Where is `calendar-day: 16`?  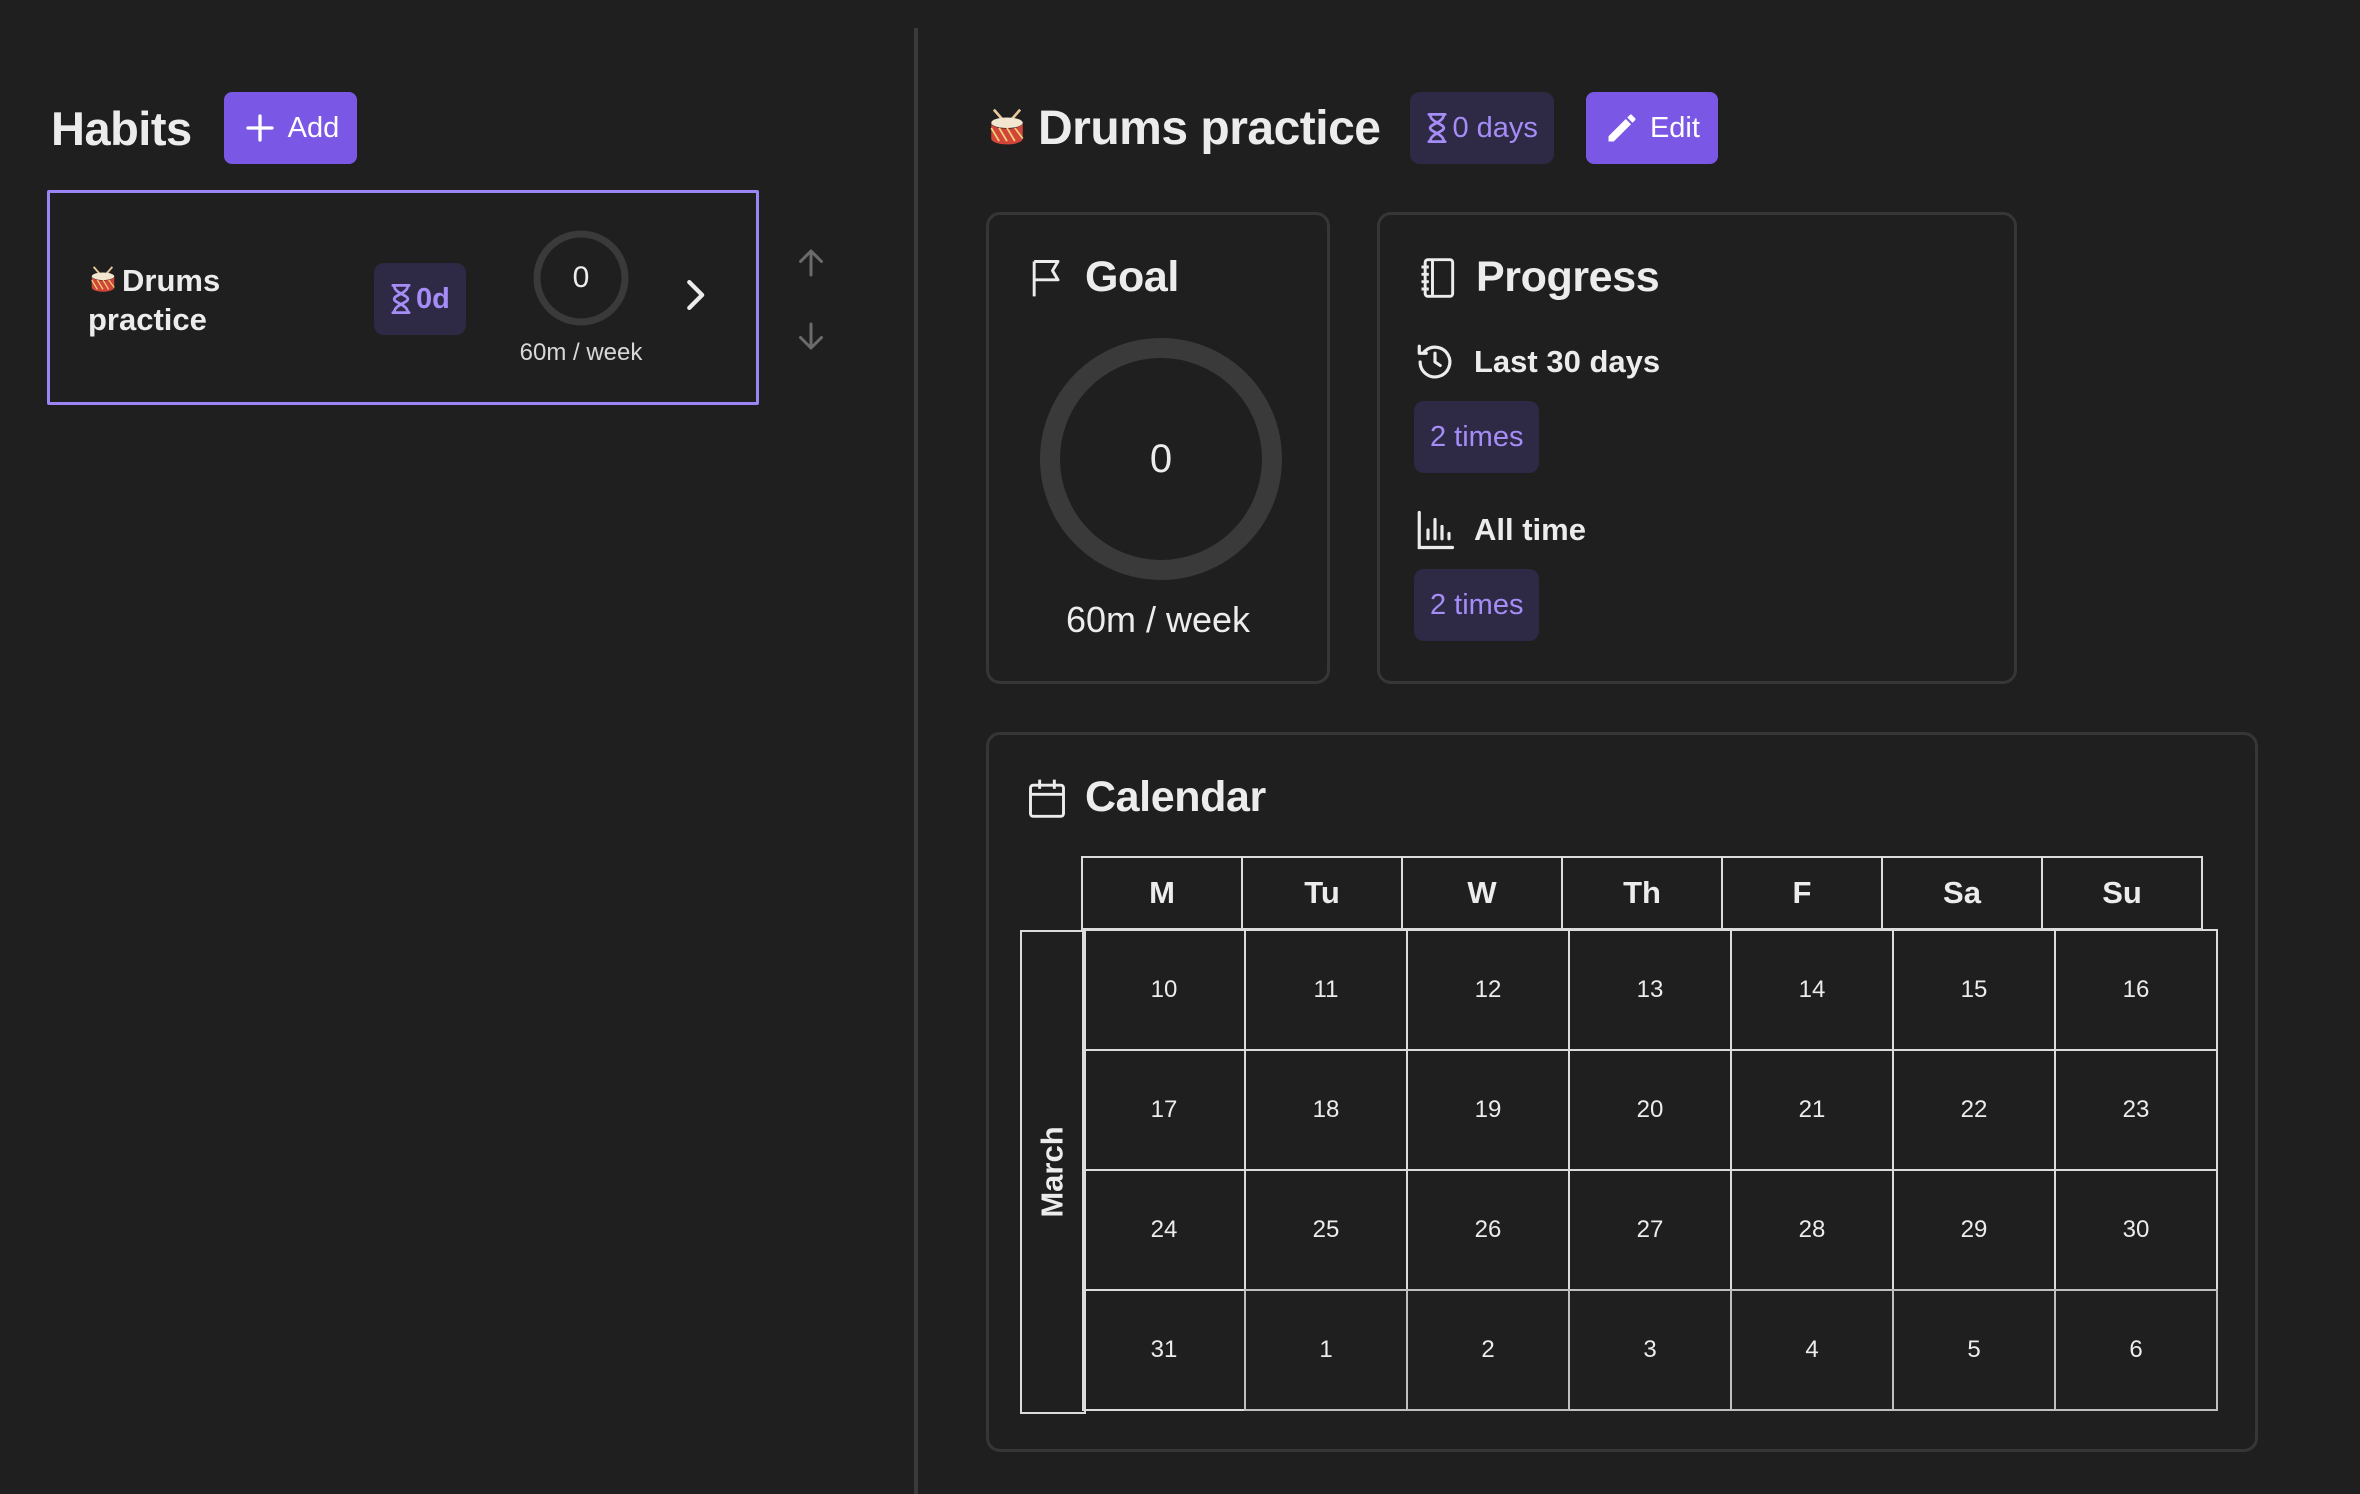 calendar-day: 16 is located at coordinates (2136, 990).